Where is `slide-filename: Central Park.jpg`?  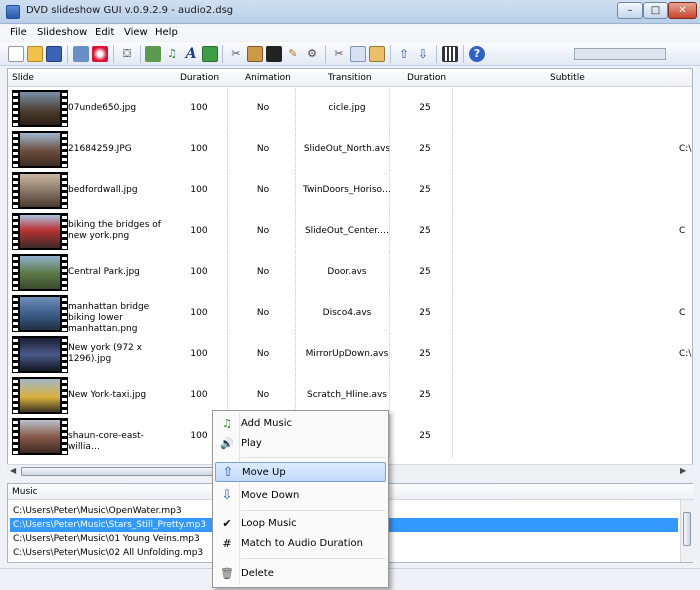
slide-filename: Central Park.jpg is located at coordinates (104, 272).